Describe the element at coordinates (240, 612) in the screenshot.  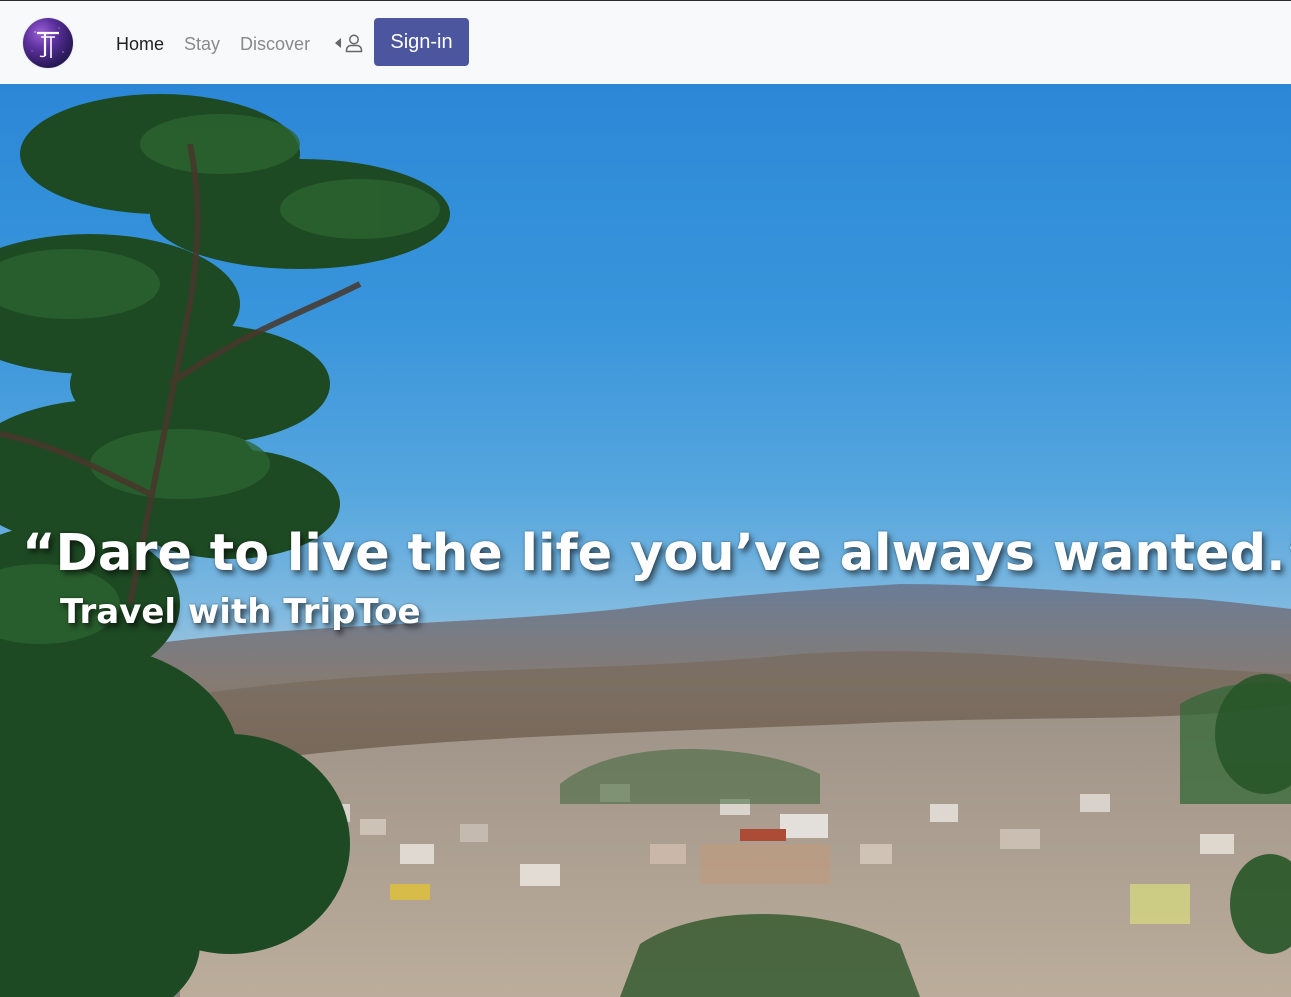
I see `hero-tagline: Travel with TripToe` at that location.